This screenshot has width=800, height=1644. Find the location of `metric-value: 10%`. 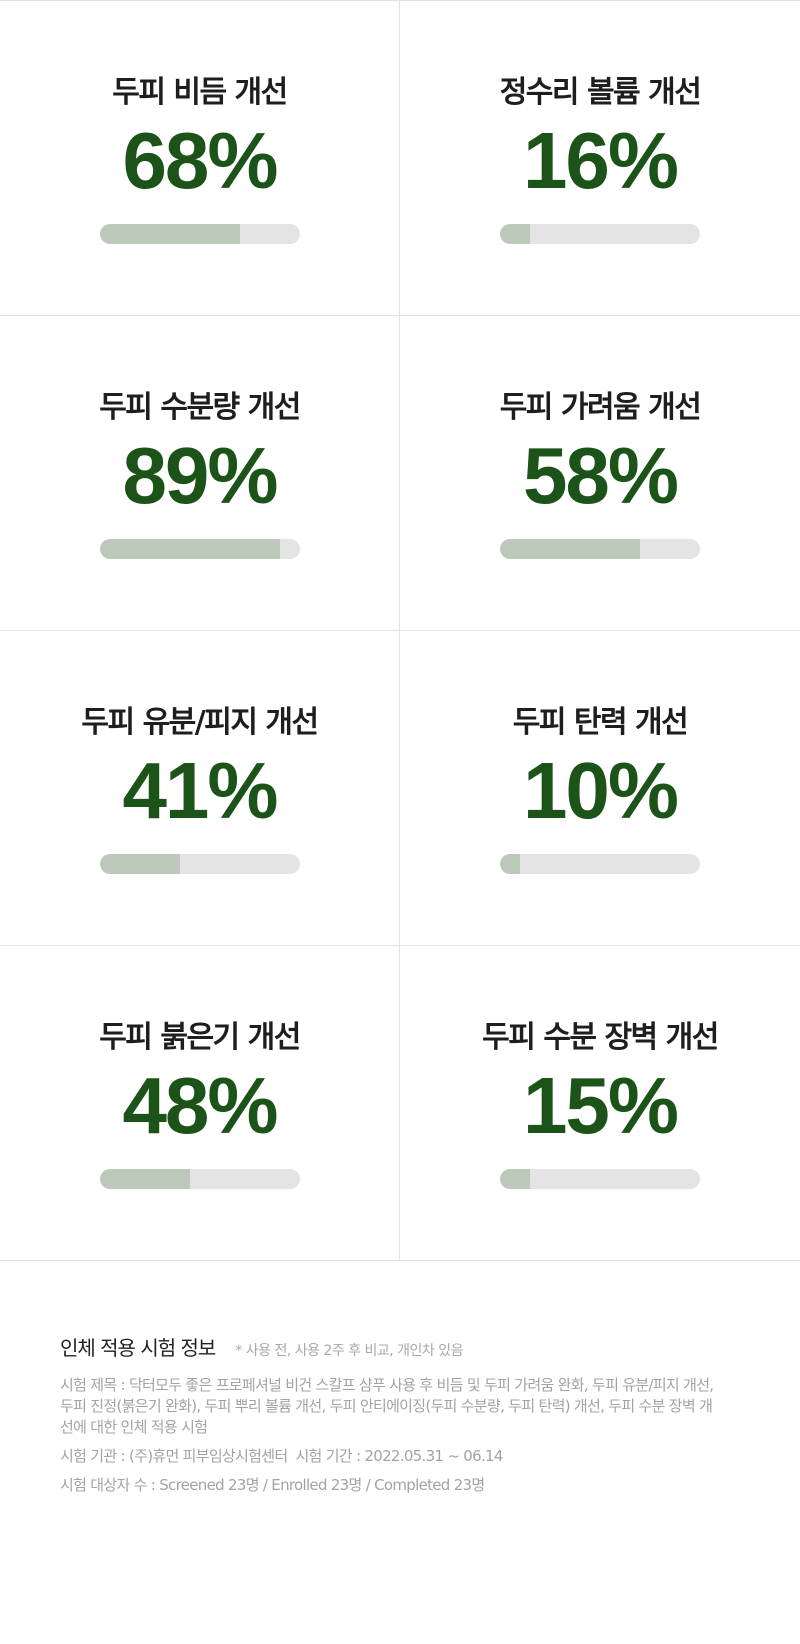

metric-value: 10% is located at coordinates (600, 790).